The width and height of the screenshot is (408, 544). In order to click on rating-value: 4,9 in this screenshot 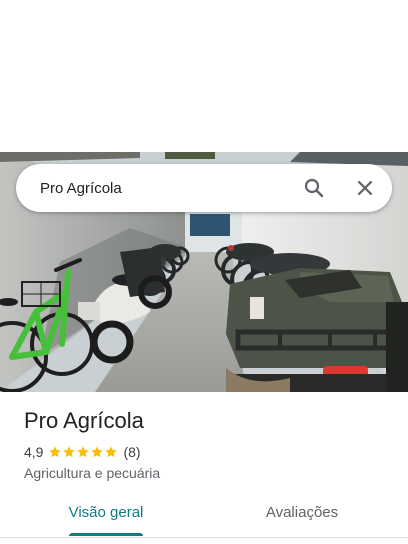, I will do `click(34, 452)`.